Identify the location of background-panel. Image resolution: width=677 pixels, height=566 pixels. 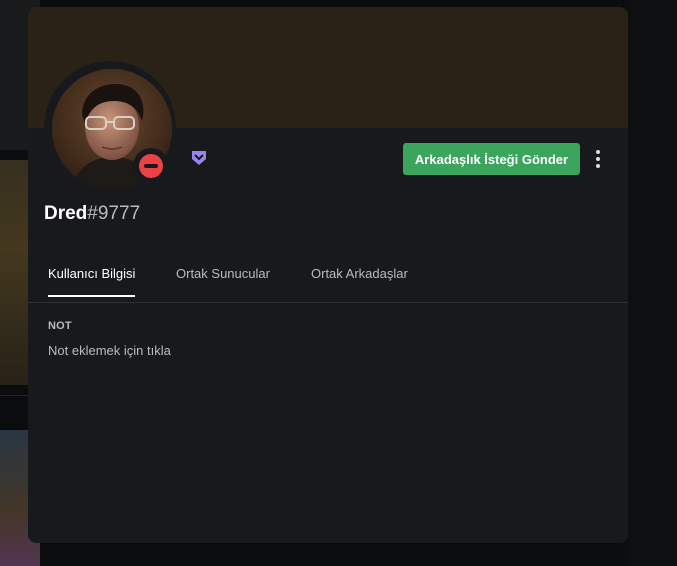
(652, 283).